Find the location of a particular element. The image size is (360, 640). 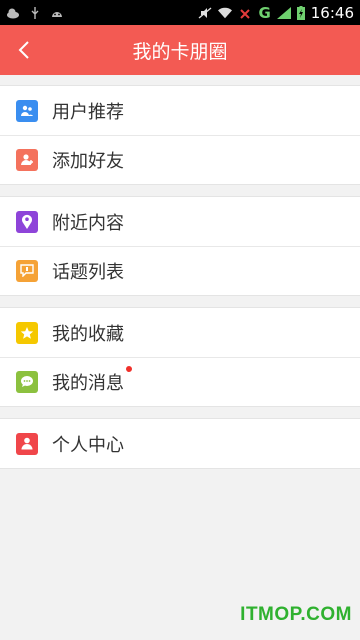

android-icon is located at coordinates (57, 14).